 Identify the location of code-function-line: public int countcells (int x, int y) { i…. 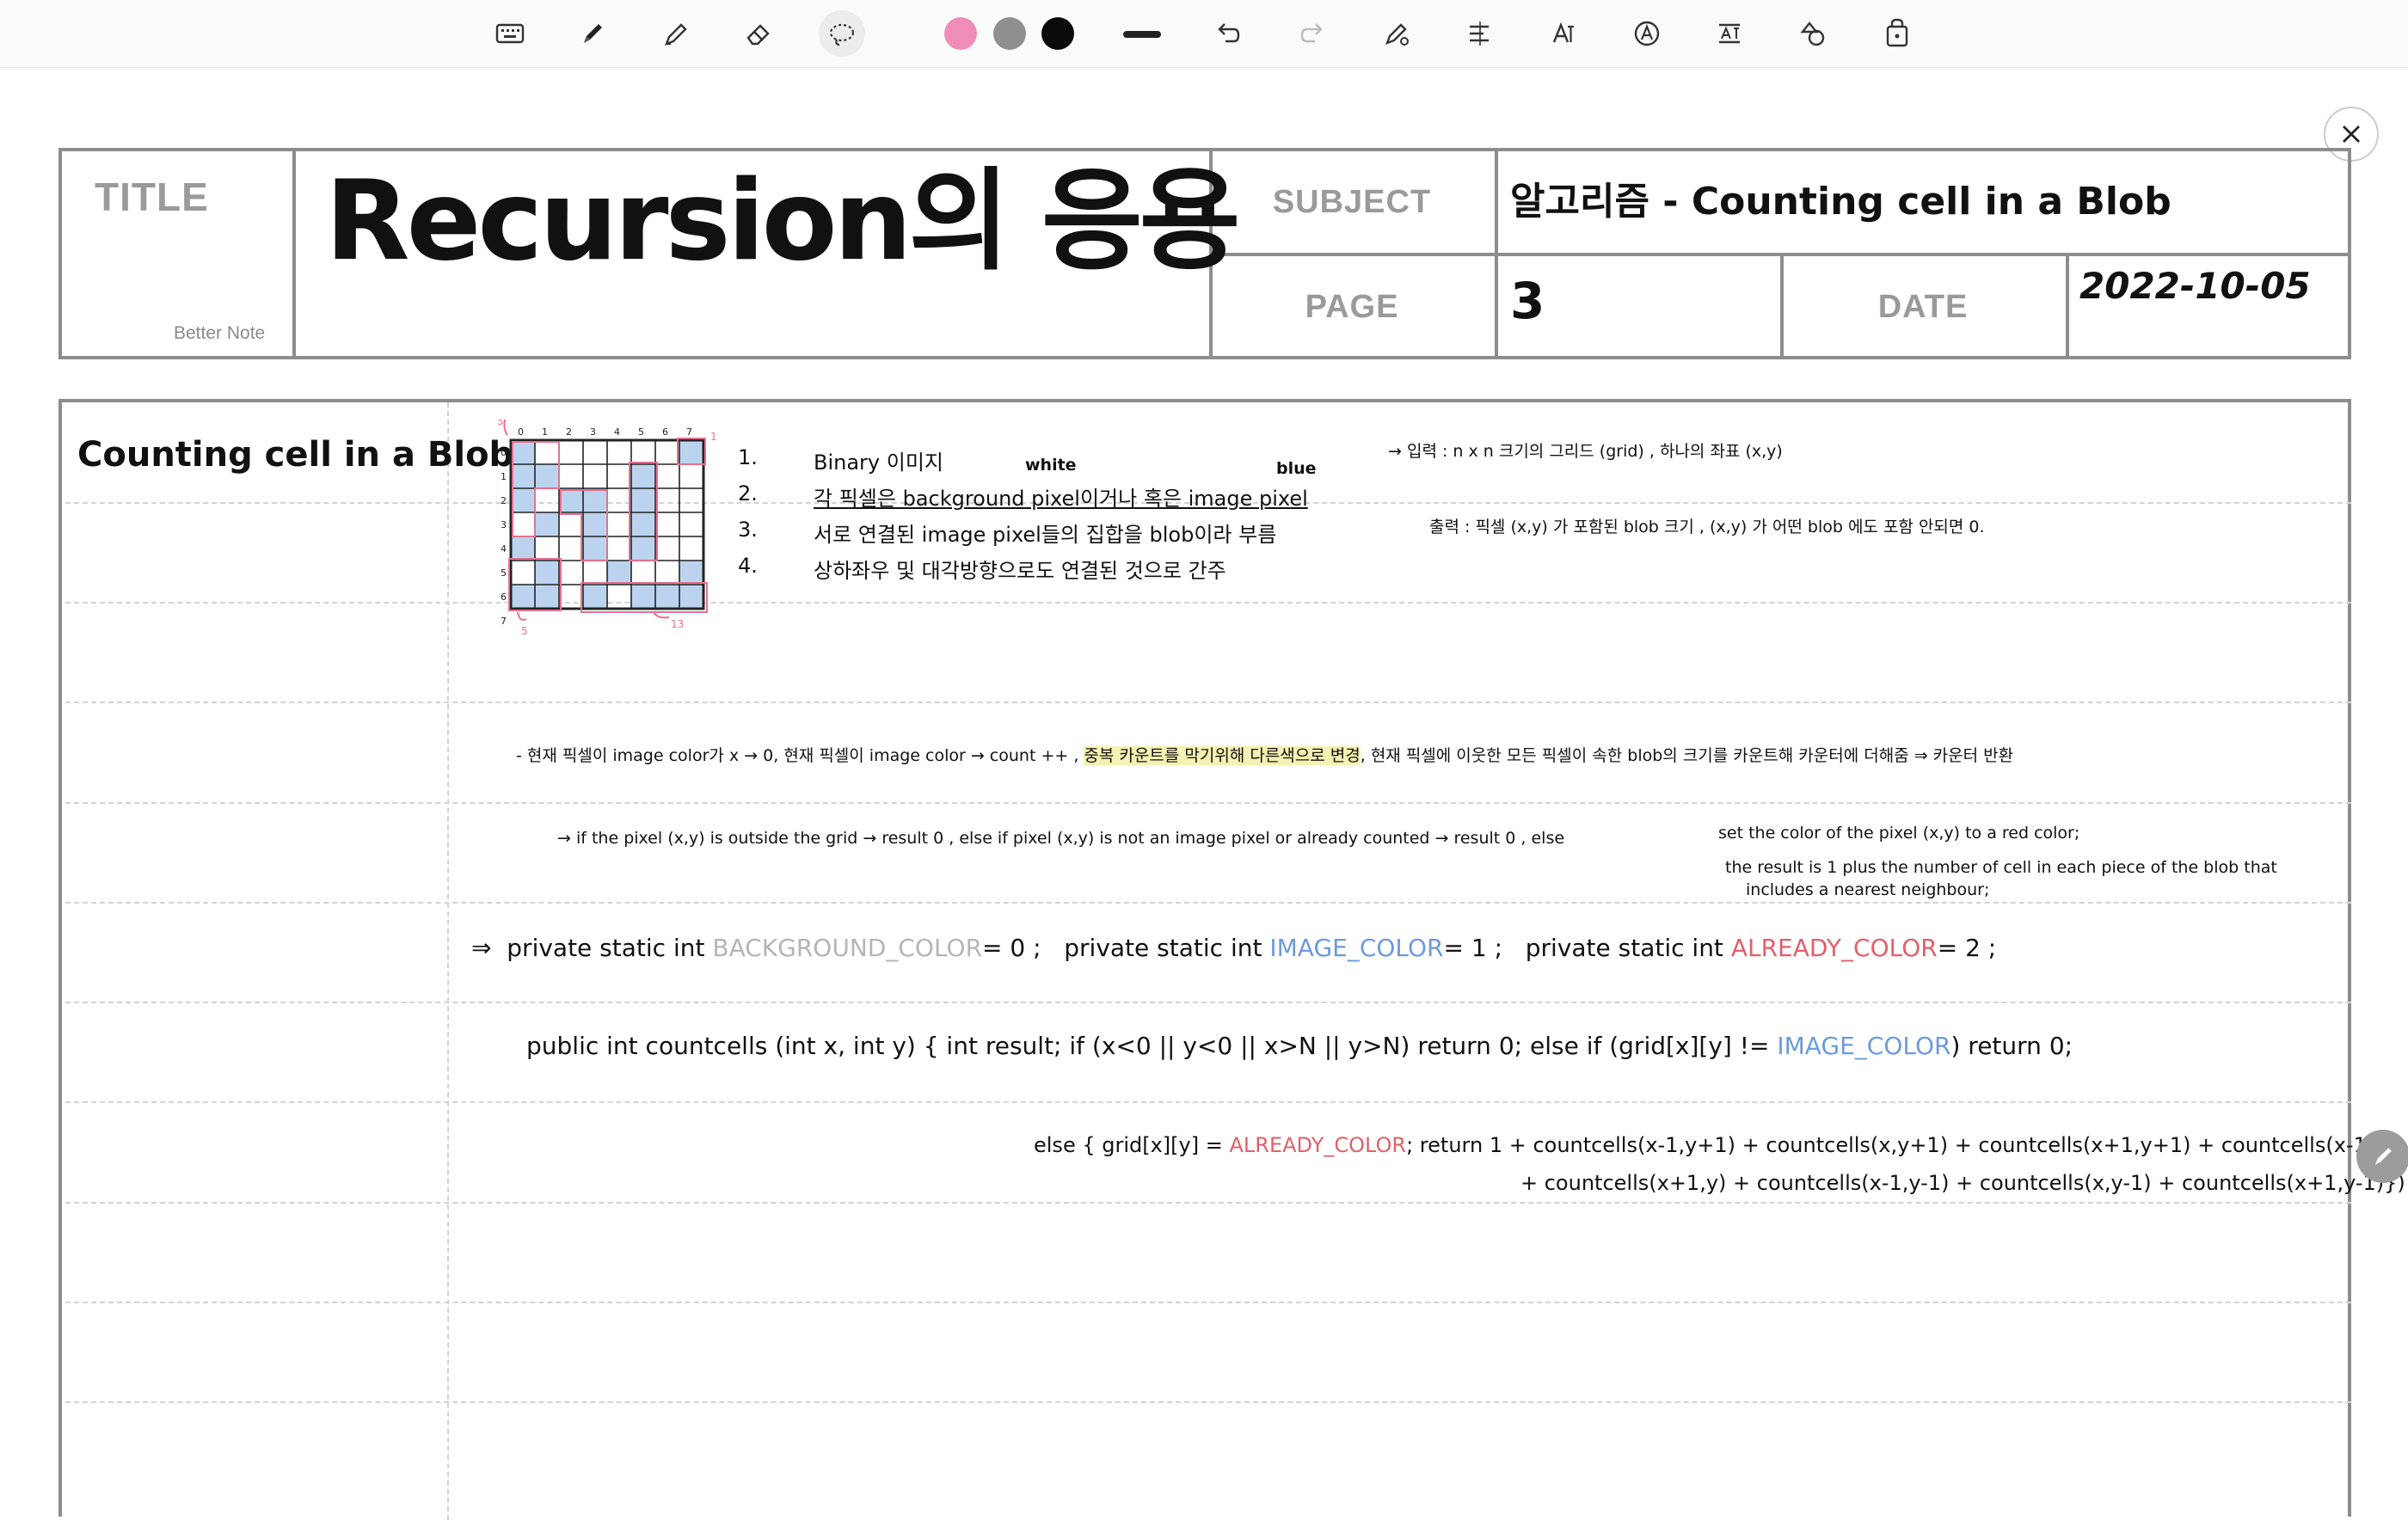
(1299, 1046).